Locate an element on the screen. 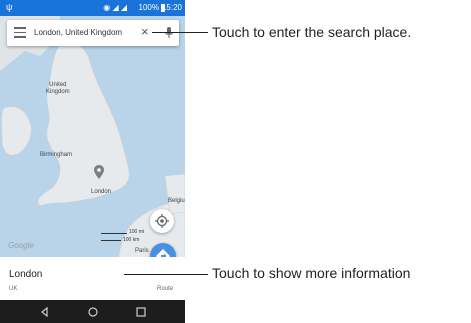  map-label-paris: Paris is located at coordinates (142, 251).